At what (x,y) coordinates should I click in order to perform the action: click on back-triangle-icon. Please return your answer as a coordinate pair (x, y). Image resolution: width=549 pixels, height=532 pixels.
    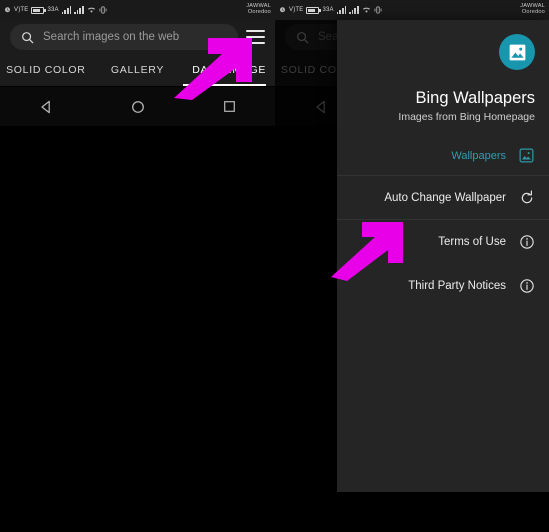
    Looking at the image, I should click on (46, 107).